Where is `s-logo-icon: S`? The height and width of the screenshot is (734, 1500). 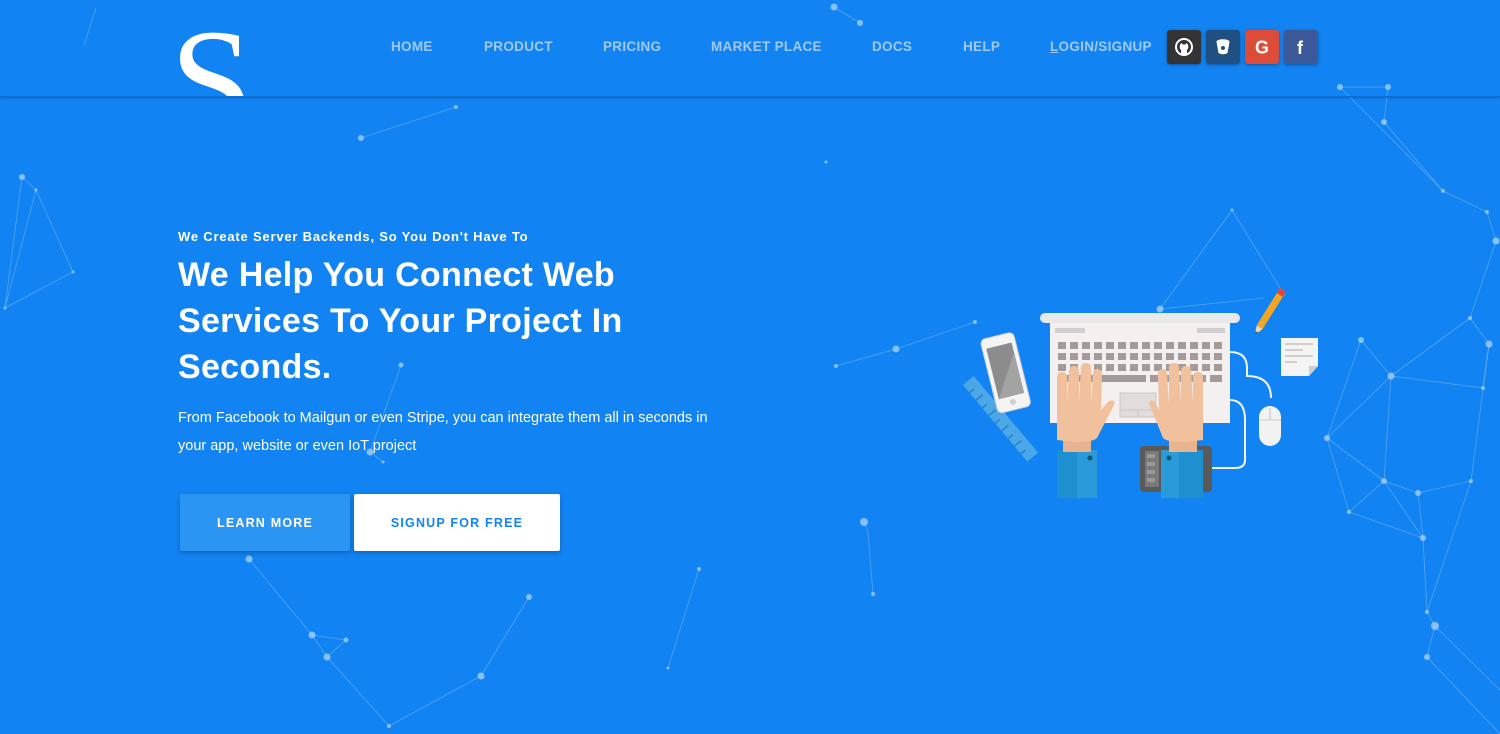
s-logo-icon: S is located at coordinates (210, 55).